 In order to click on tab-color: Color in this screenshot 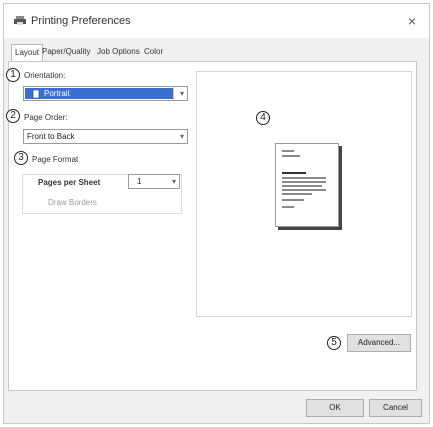, I will do `click(153, 52)`.